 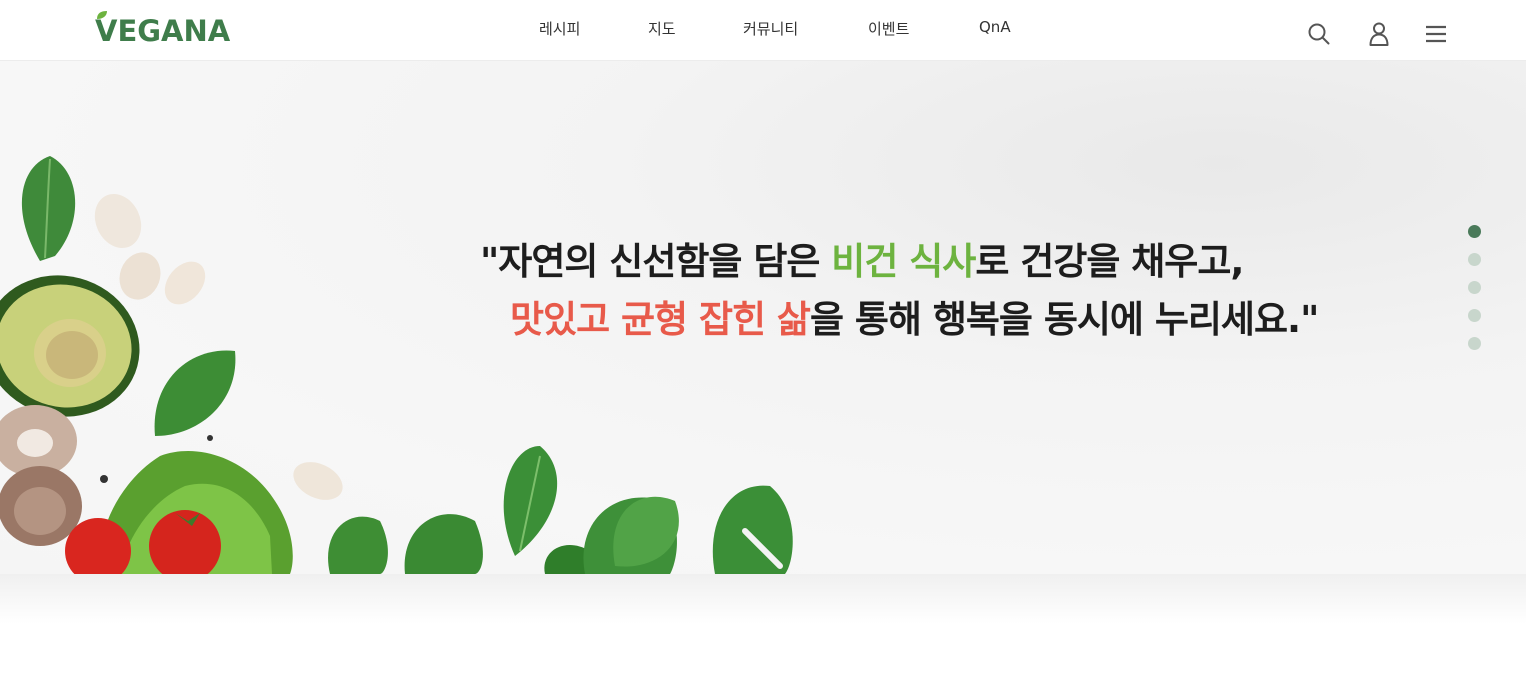 What do you see at coordinates (903, 261) in the screenshot?
I see `quote-highlight-vegan-meal: 비건 식사` at bounding box center [903, 261].